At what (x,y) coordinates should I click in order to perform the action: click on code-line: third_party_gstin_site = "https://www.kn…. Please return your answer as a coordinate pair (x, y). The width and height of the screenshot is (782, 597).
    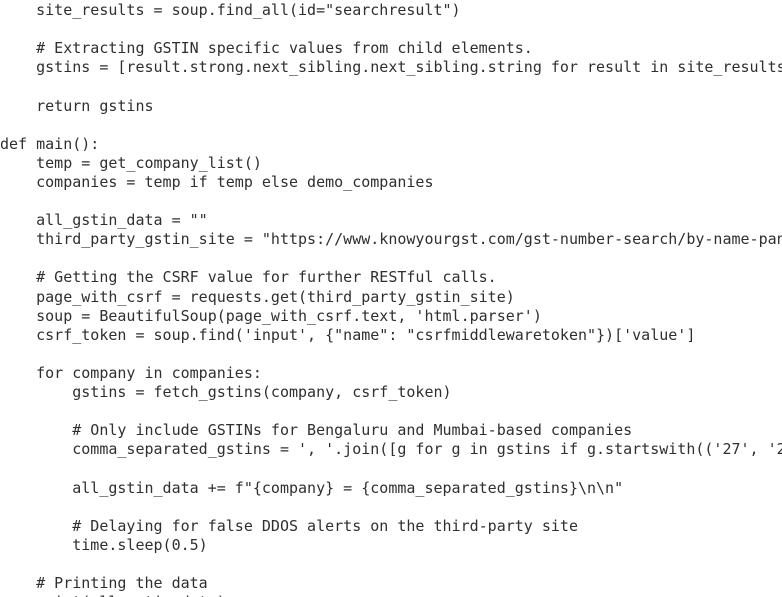
    Looking at the image, I should click on (391, 239).